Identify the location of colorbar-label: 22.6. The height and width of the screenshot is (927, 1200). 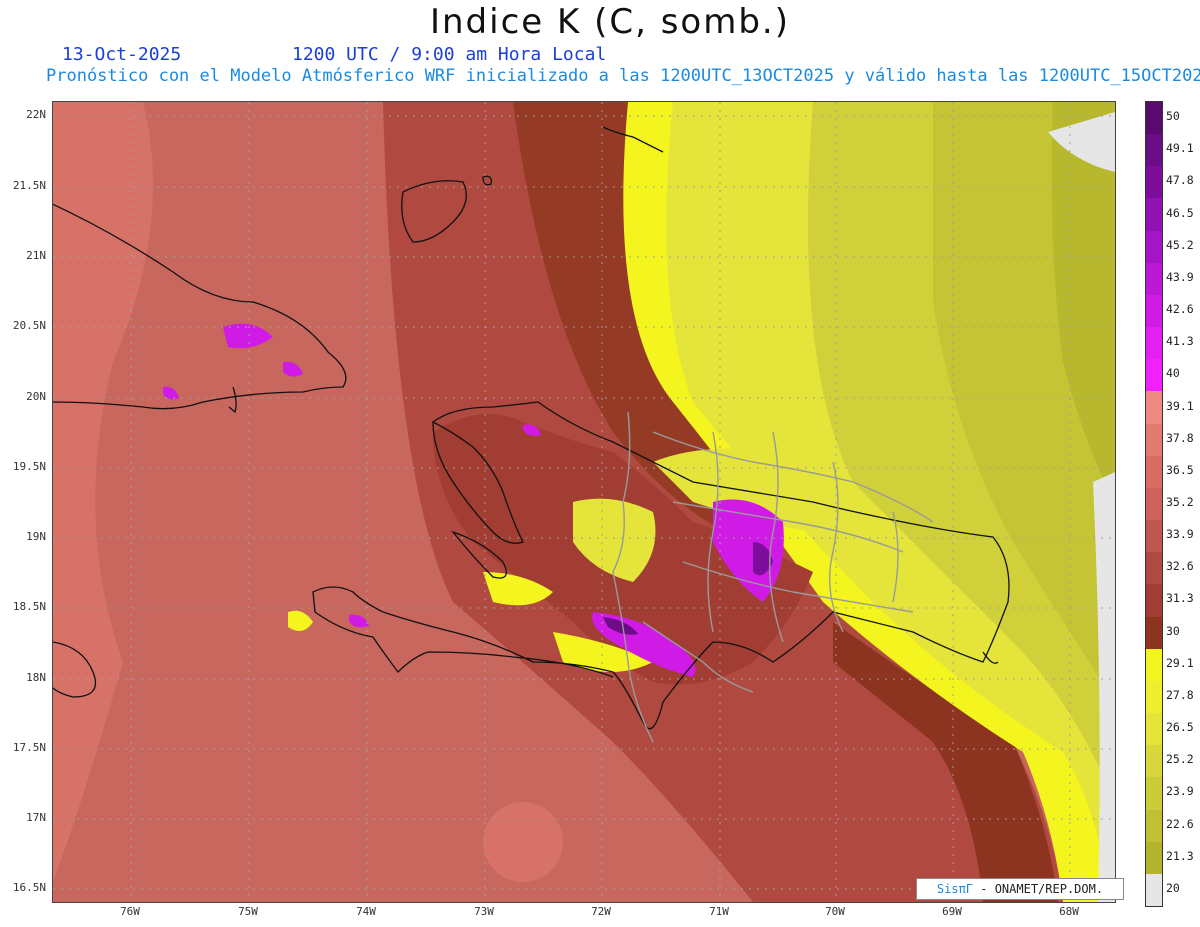
(1180, 823).